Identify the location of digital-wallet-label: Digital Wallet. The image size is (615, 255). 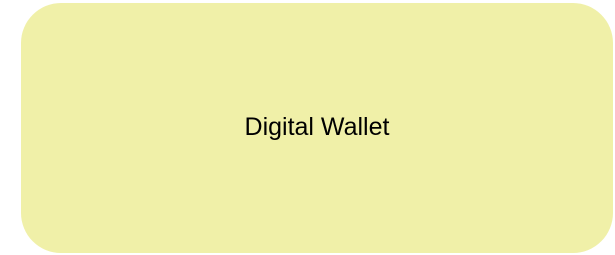
(317, 126).